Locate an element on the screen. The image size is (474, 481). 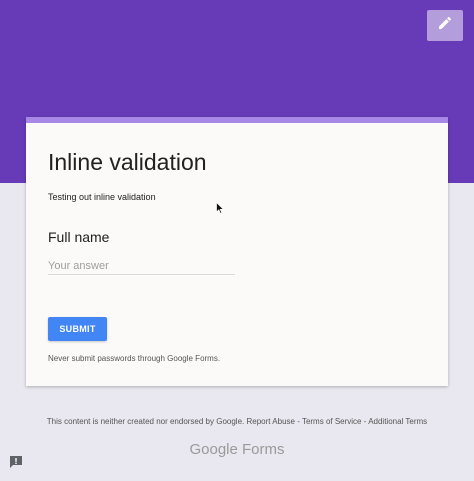
additional-terms-link: Additional Terms is located at coordinates (397, 421).